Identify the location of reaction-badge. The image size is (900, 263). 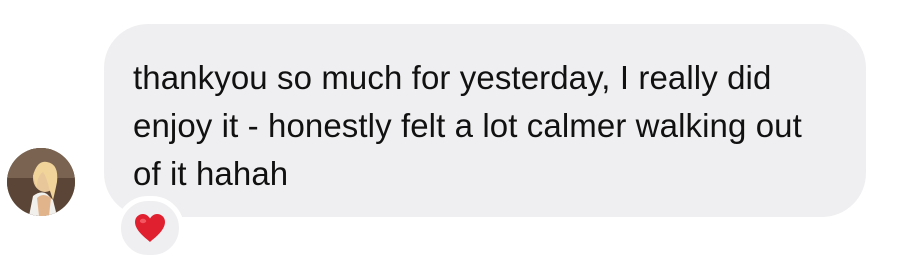
(150, 228).